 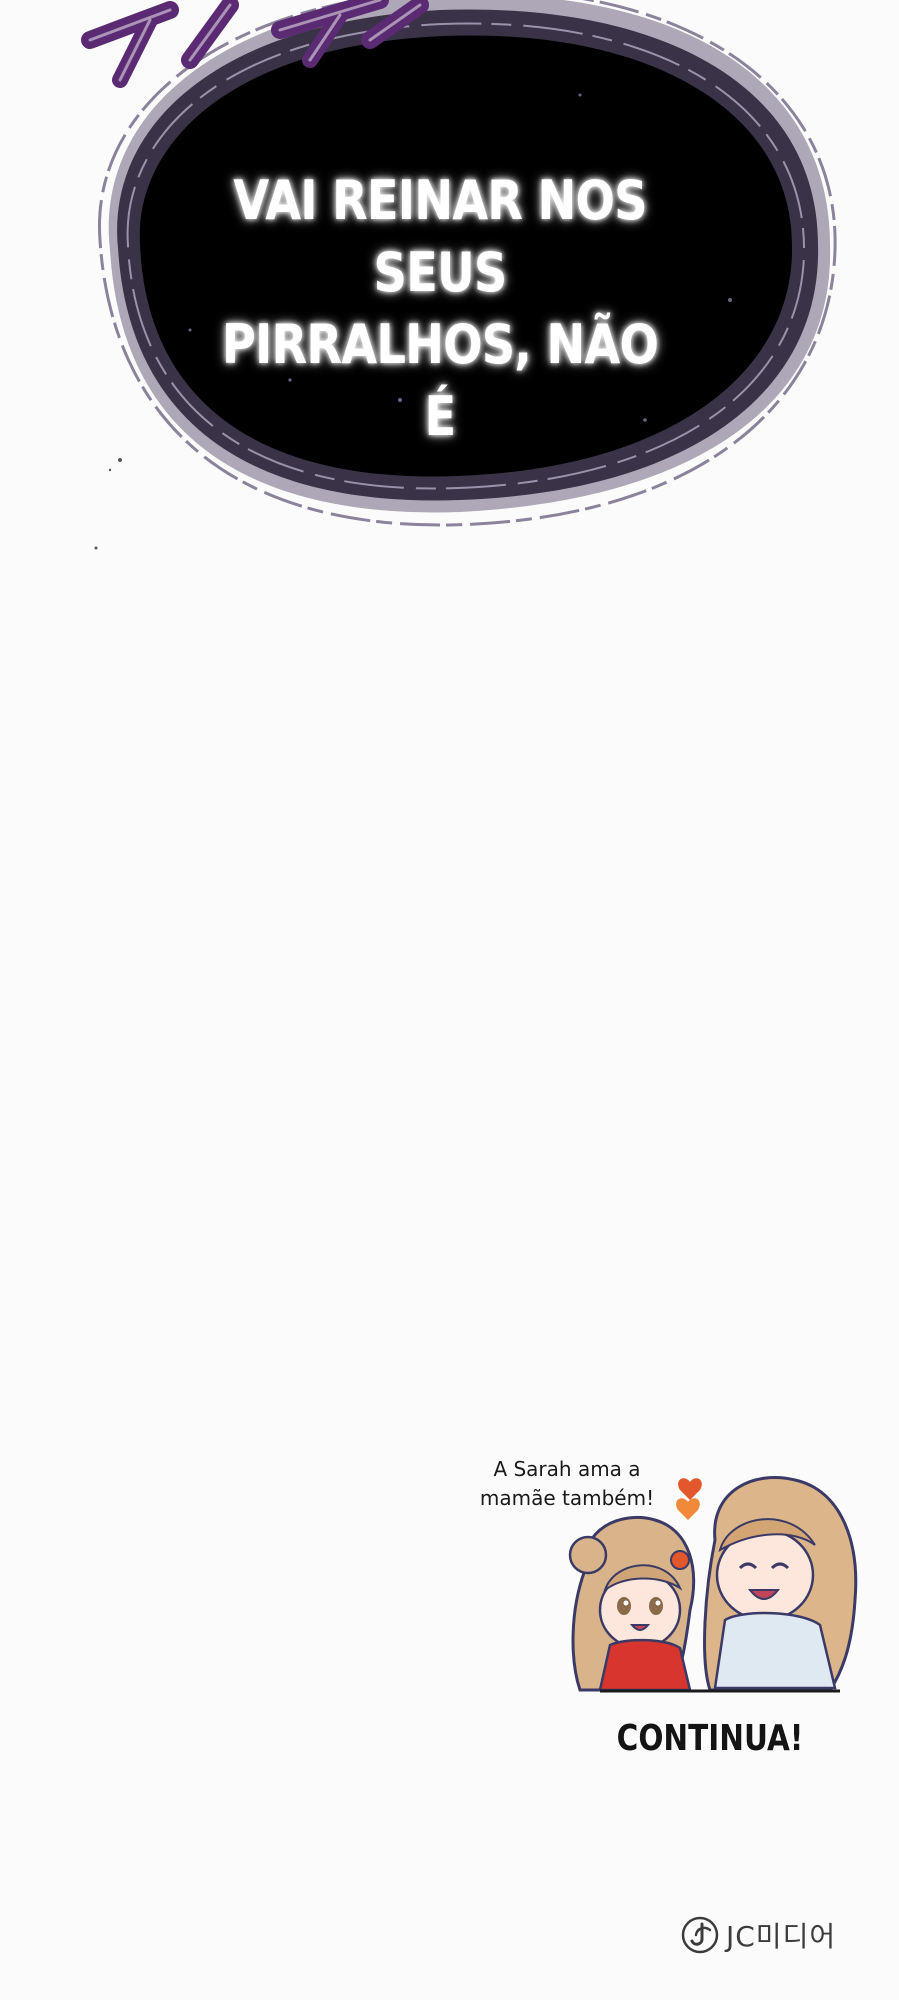 What do you see at coordinates (255, 44) in the screenshot?
I see `sfx-brush-strokes` at bounding box center [255, 44].